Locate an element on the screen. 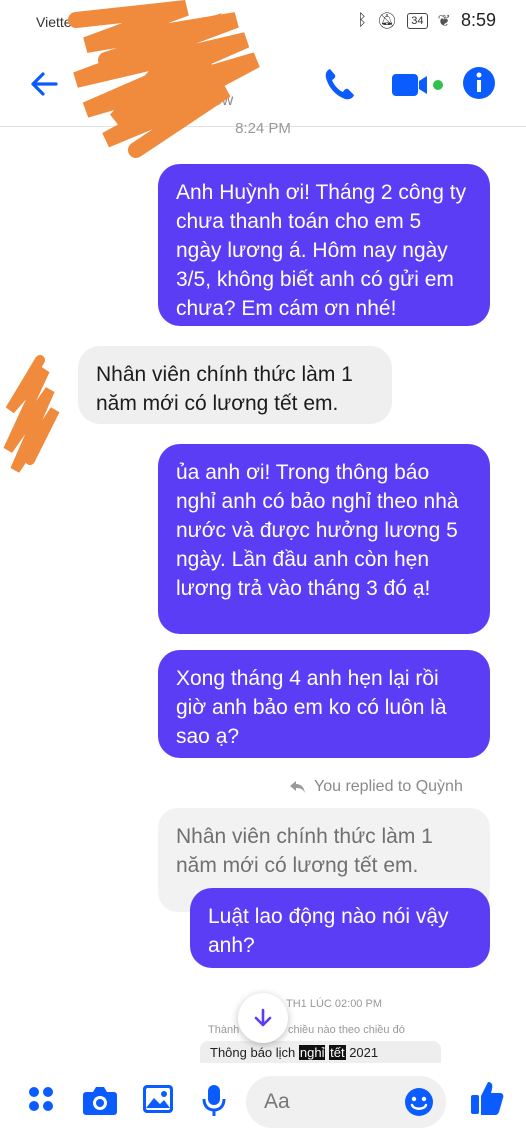 The height and width of the screenshot is (1139, 526). clock: 8:59 is located at coordinates (478, 20).